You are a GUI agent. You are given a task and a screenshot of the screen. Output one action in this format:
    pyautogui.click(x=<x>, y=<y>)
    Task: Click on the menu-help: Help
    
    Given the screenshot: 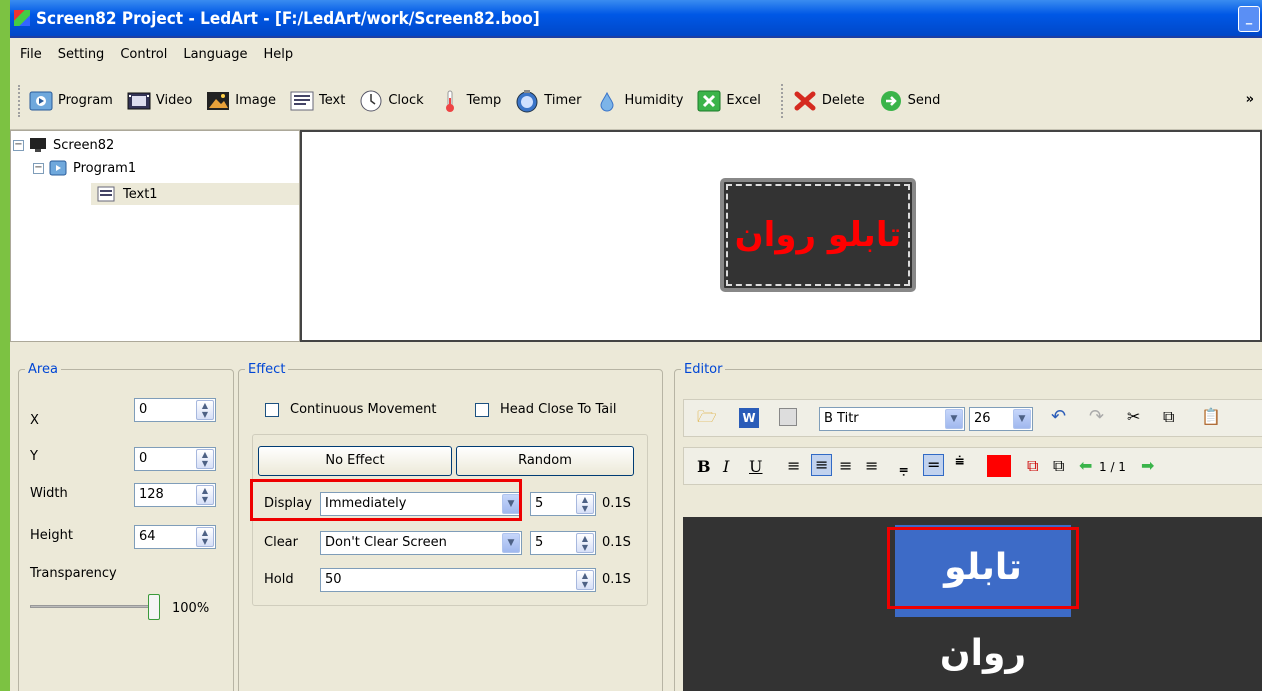 What is the action you would take?
    pyautogui.click(x=278, y=55)
    